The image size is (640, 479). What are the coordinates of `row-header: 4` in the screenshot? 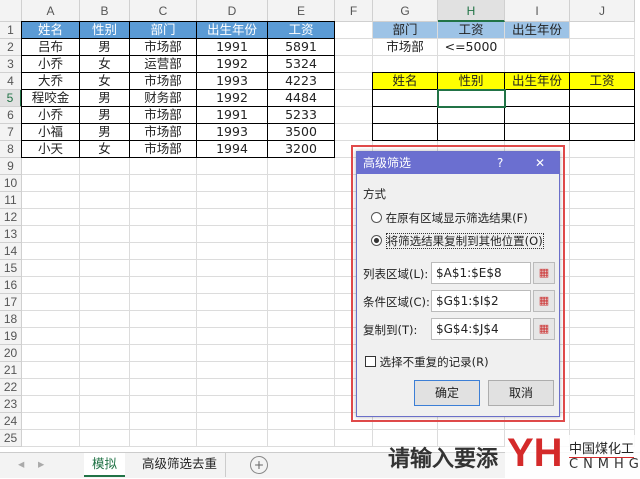 It's located at (11, 81).